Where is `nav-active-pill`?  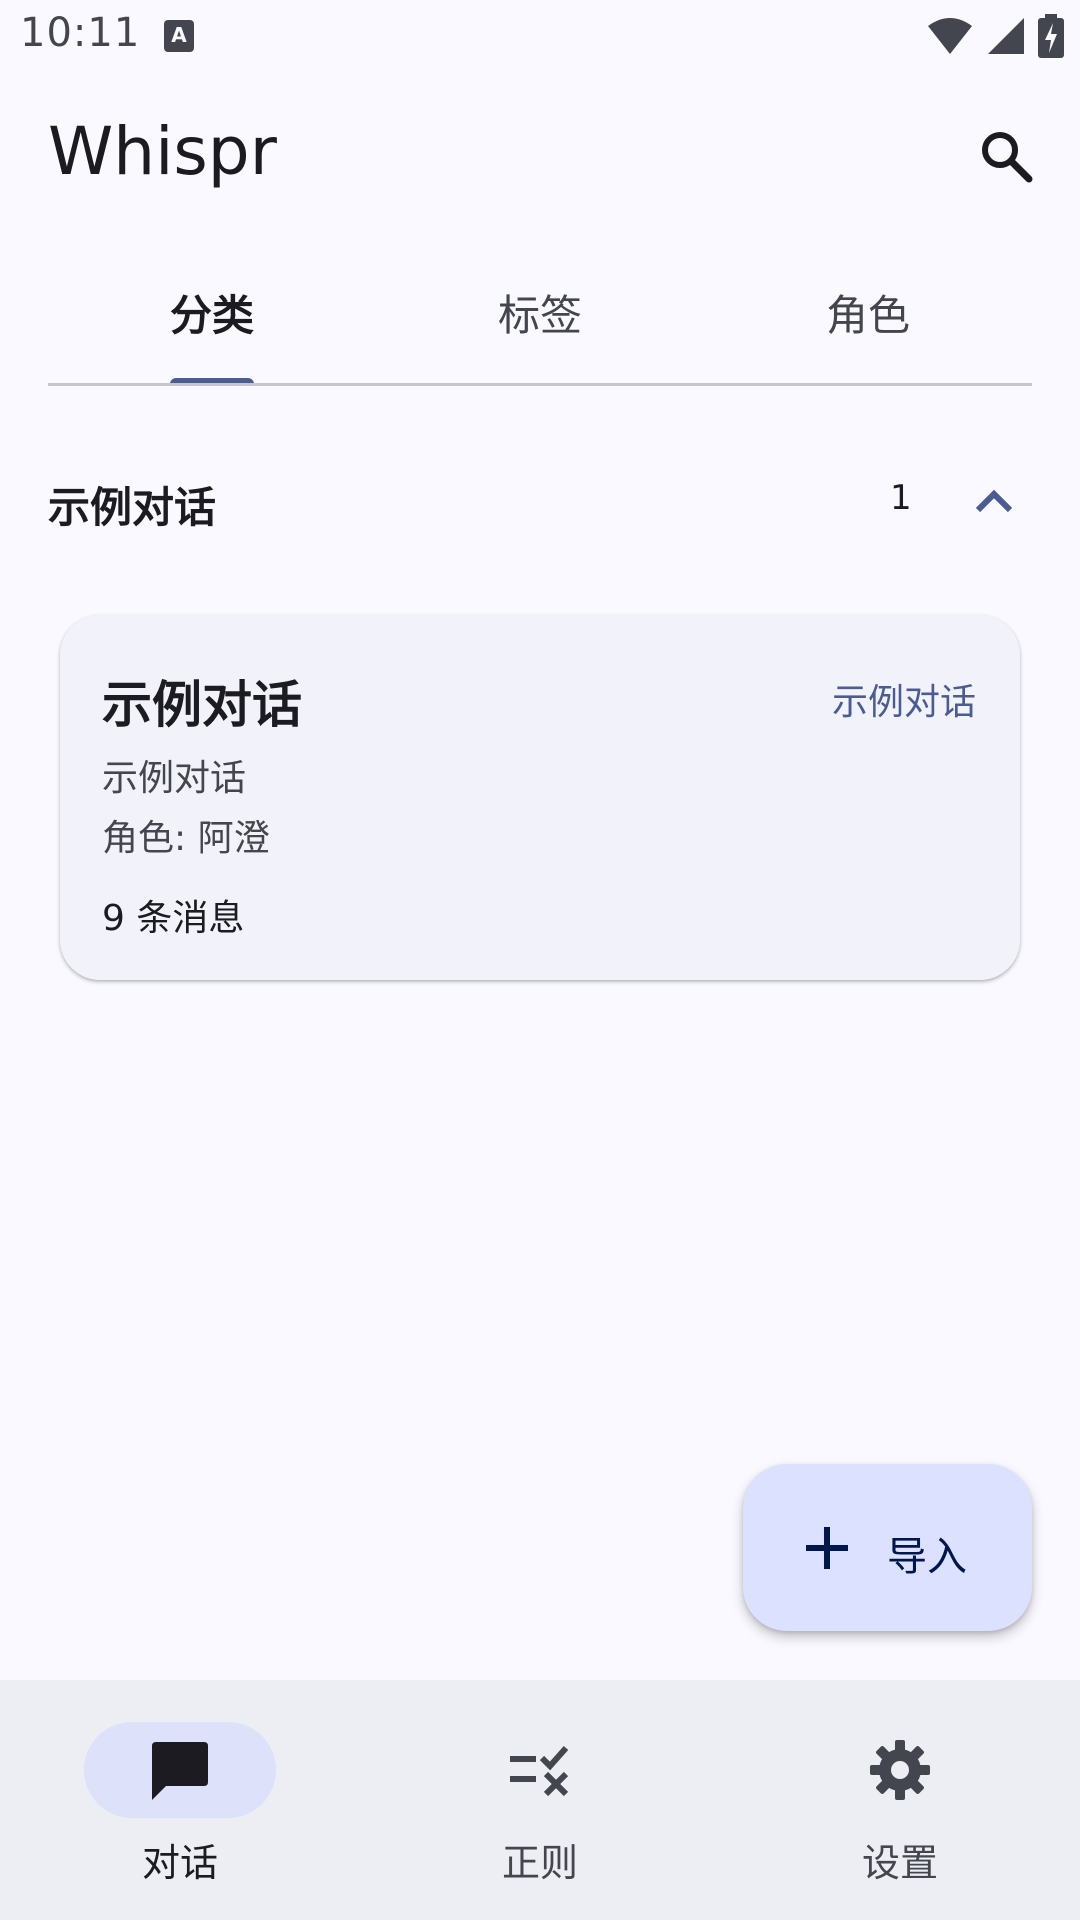
nav-active-pill is located at coordinates (180, 1770).